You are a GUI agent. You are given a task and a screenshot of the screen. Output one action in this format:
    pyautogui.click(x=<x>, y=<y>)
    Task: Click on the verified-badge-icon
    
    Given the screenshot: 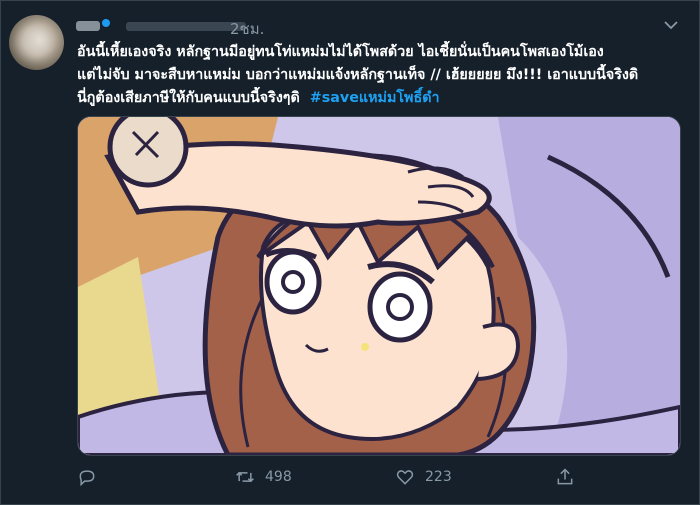 What is the action you would take?
    pyautogui.click(x=106, y=23)
    